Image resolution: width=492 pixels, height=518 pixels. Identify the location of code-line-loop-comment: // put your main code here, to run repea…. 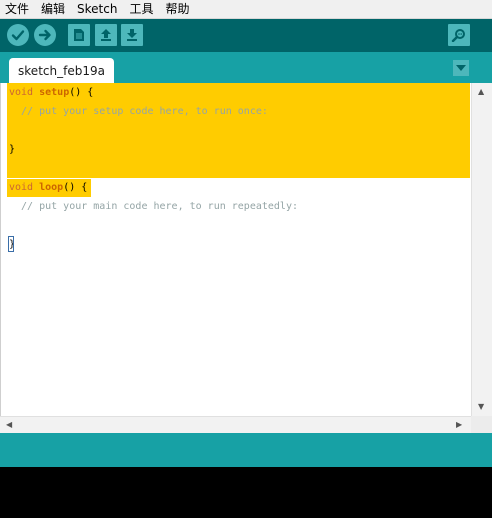
(153, 206).